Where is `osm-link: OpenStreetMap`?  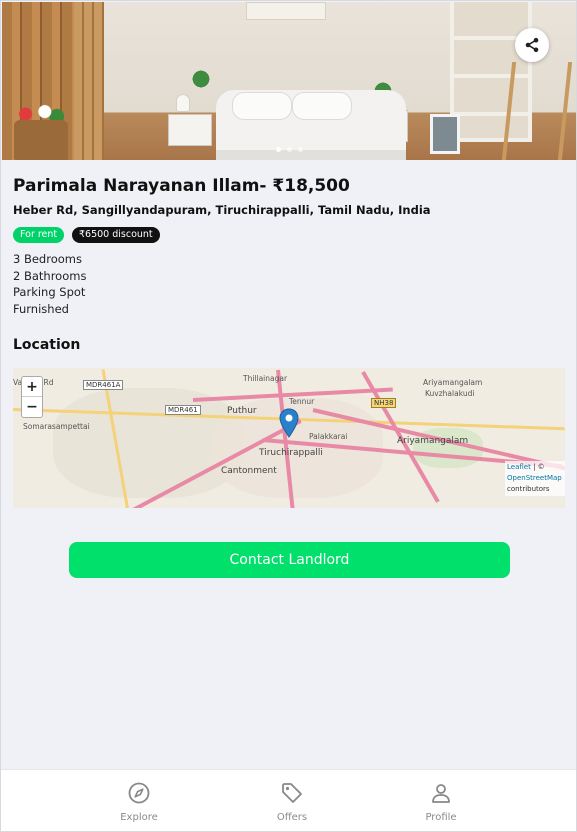 osm-link: OpenStreetMap is located at coordinates (534, 478).